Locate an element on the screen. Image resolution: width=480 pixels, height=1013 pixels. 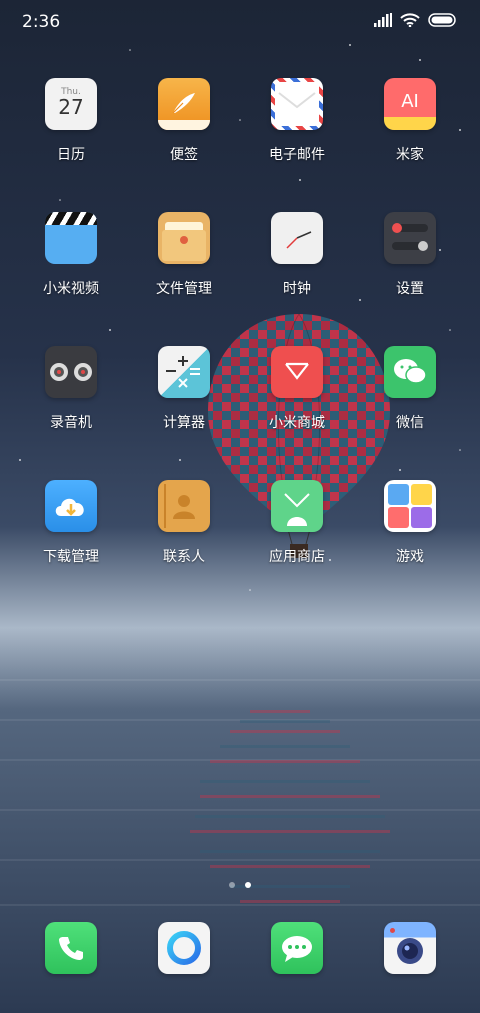
browser-ring-icon is located at coordinates (184, 948).